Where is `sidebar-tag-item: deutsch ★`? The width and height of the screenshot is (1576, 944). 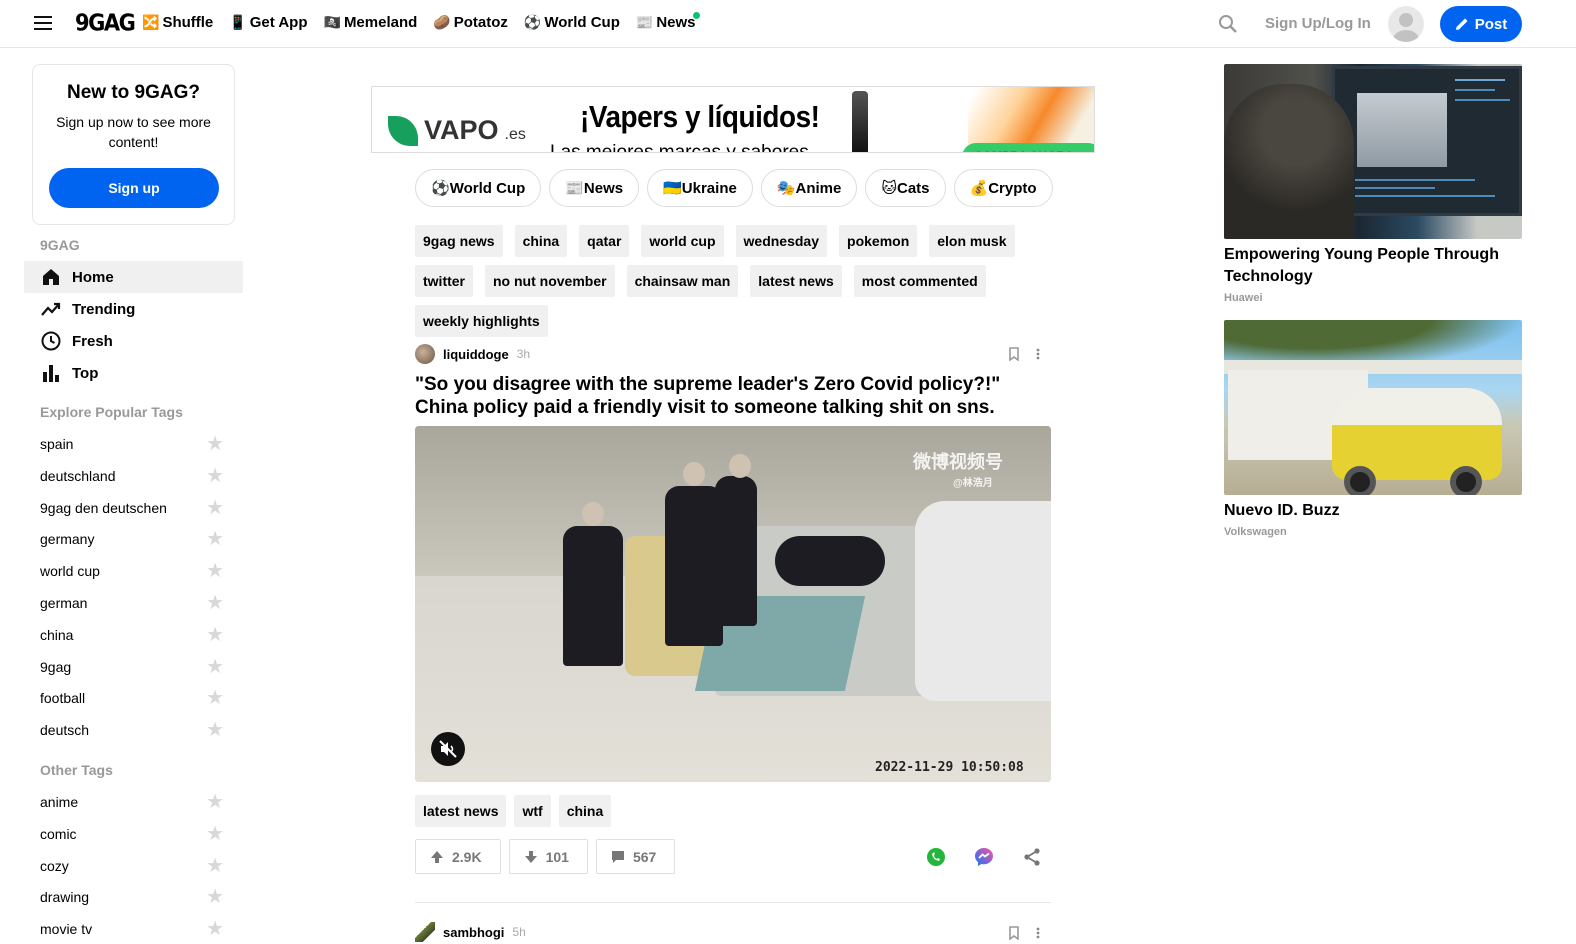 sidebar-tag-item: deutsch ★ is located at coordinates (132, 730).